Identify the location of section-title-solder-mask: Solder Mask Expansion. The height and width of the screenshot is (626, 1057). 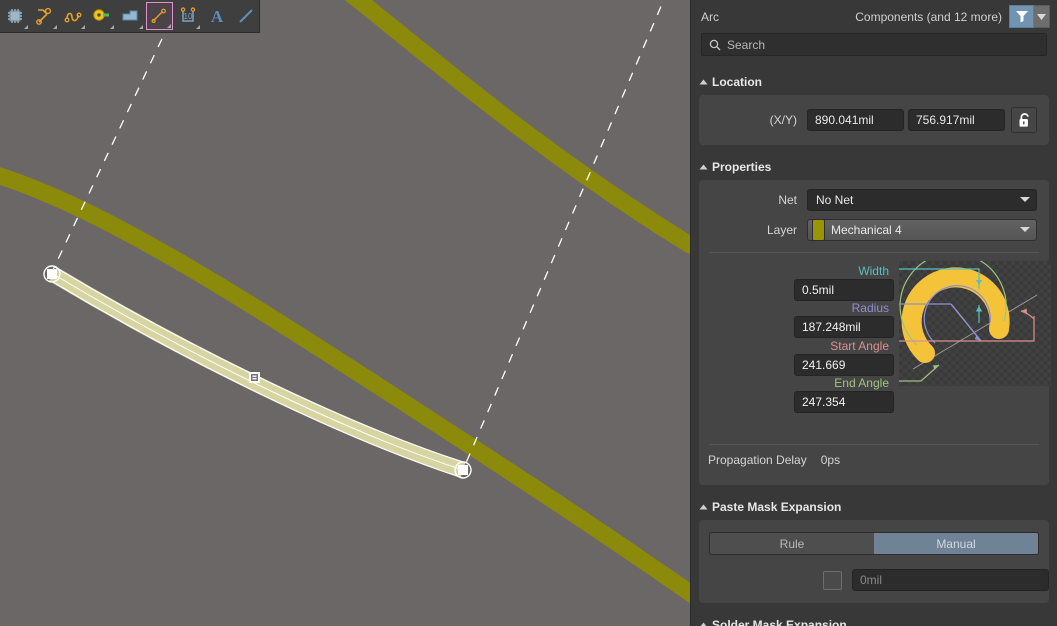
(779, 621).